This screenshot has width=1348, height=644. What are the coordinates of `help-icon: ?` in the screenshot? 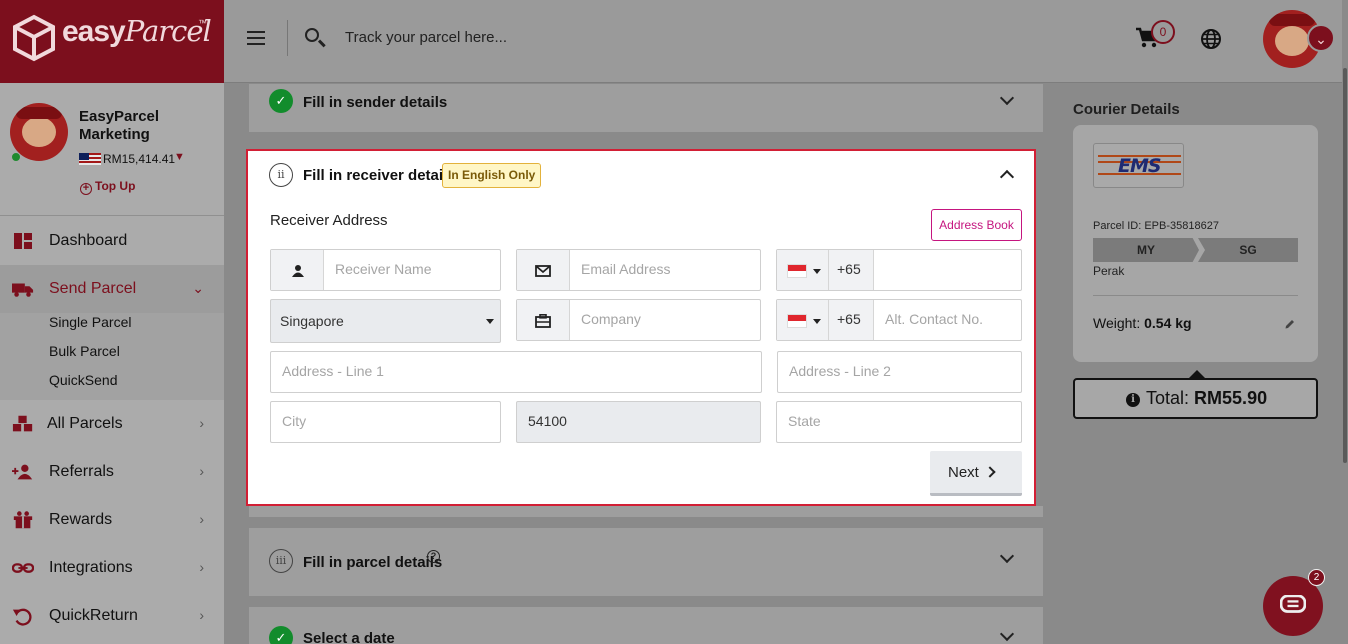 It's located at (433, 556).